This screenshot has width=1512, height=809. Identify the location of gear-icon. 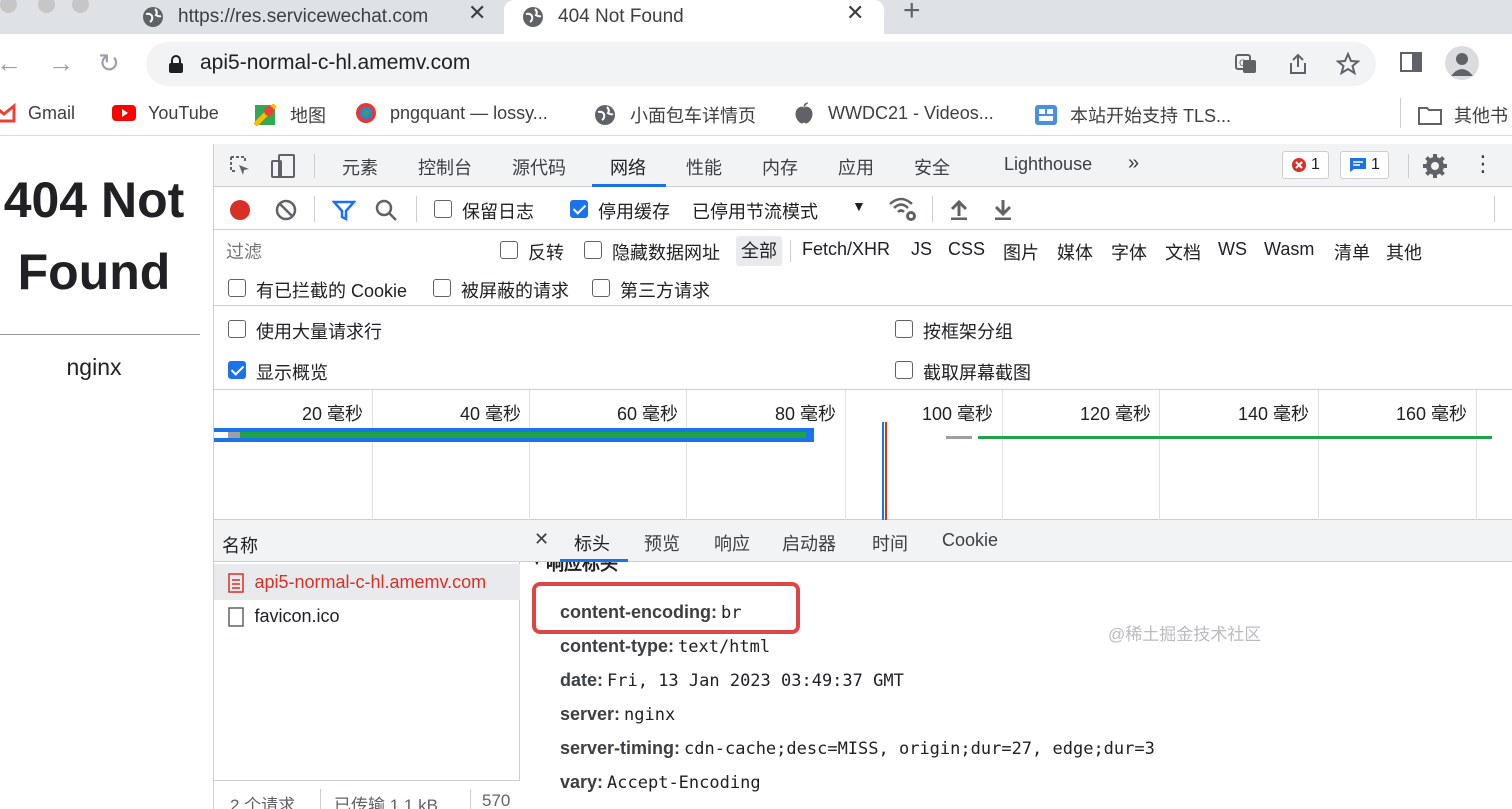
(1435, 166).